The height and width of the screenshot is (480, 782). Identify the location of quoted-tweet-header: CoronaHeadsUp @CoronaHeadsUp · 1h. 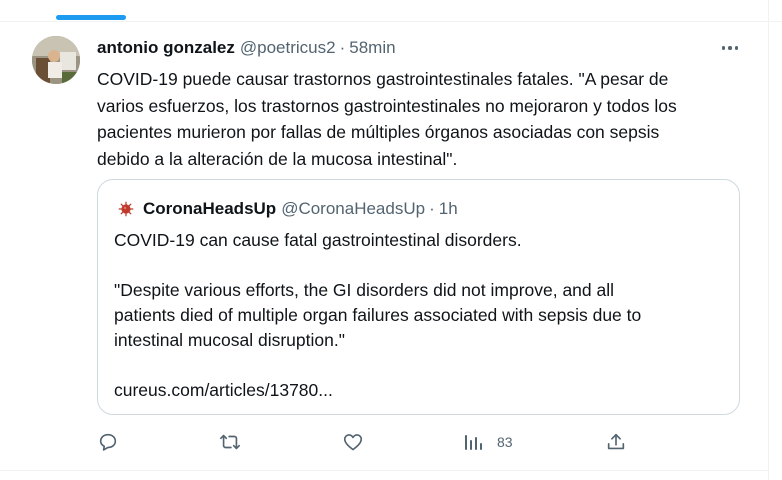
(288, 209).